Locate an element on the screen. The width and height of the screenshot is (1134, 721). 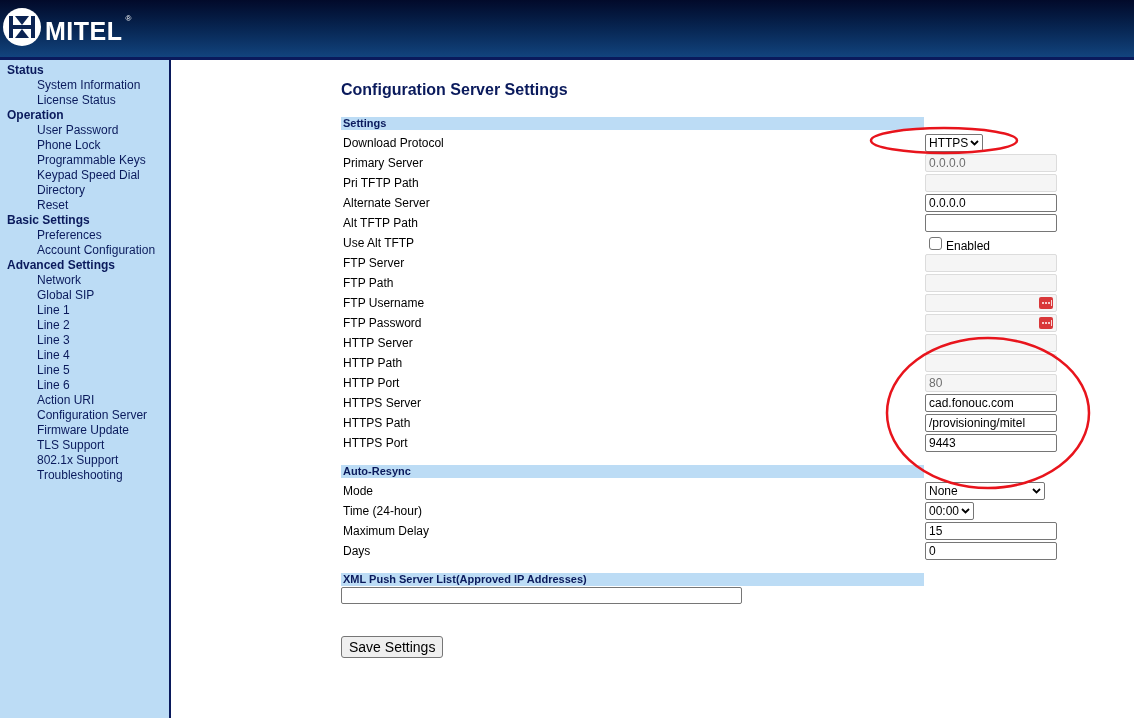
dropdown: 00:00 is located at coordinates (950, 511).